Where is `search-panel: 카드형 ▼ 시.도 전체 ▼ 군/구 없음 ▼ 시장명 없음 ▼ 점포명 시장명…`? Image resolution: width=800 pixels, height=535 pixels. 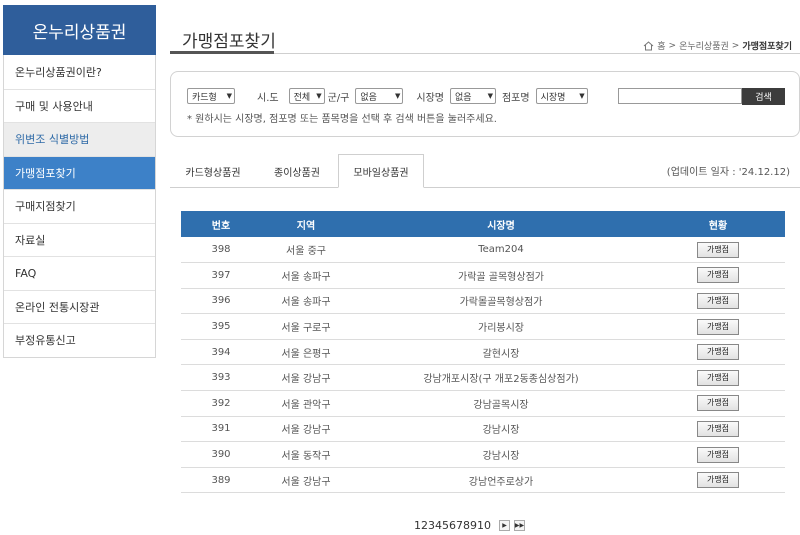
search-panel: 카드형 ▼ 시.도 전체 ▼ 군/구 없음 ▼ 시장명 없음 ▼ 점포명 시장명… is located at coordinates (485, 104).